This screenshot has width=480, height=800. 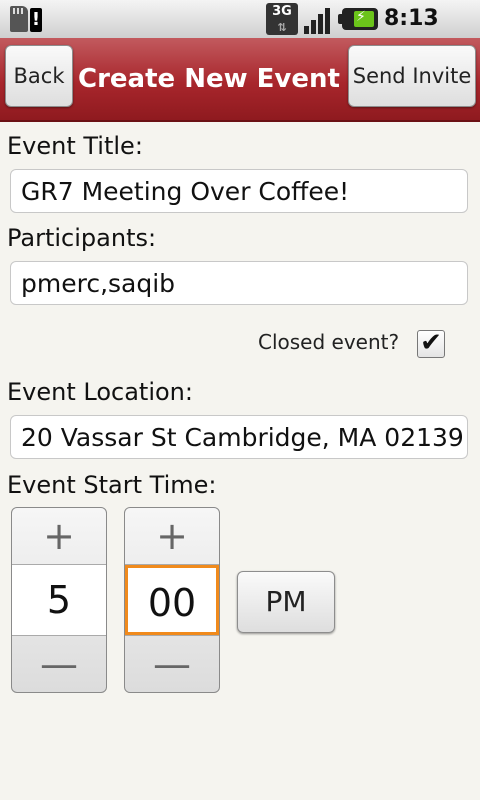 I want to click on back-button: Back, so click(x=39, y=76).